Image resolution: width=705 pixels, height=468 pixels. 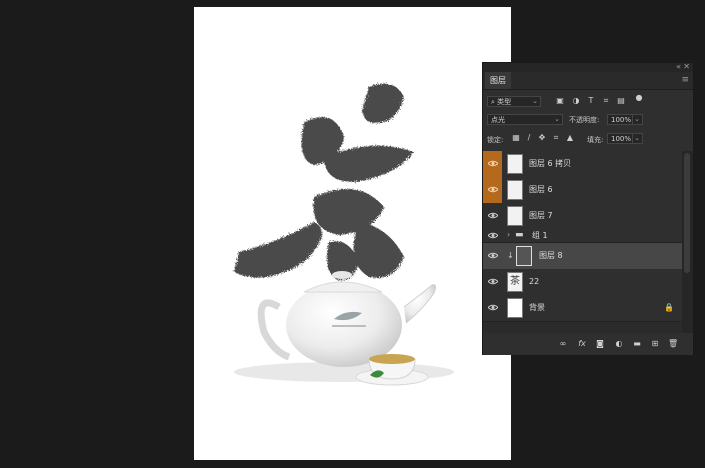 I want to click on fill-value: 100%, so click(x=621, y=139).